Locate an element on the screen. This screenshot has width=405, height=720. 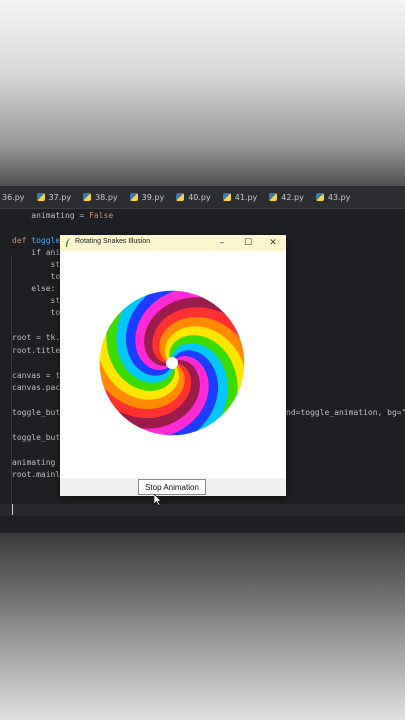
center-dot is located at coordinates (172, 363).